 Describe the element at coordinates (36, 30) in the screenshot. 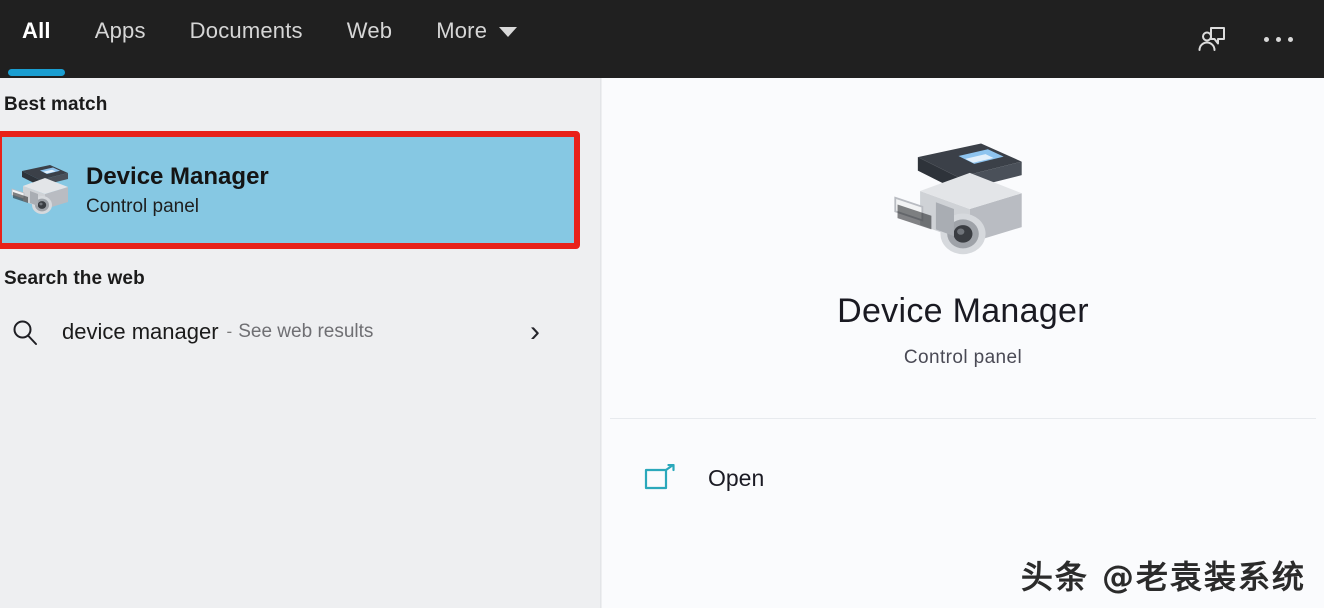

I see `tab-all-label: All` at that location.